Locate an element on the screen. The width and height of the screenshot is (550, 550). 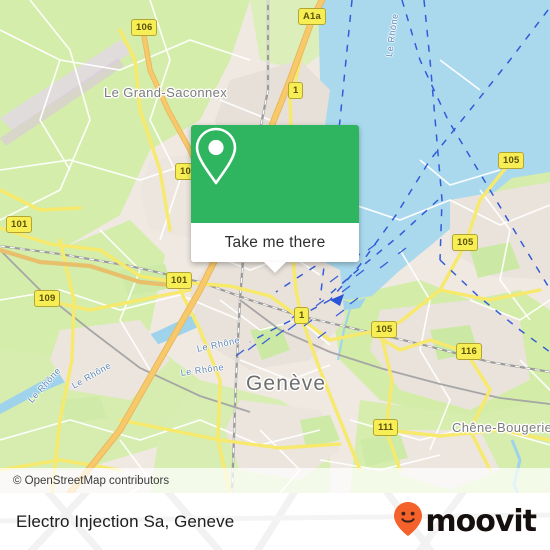
moovit-logo: moovit is located at coordinates (465, 521).